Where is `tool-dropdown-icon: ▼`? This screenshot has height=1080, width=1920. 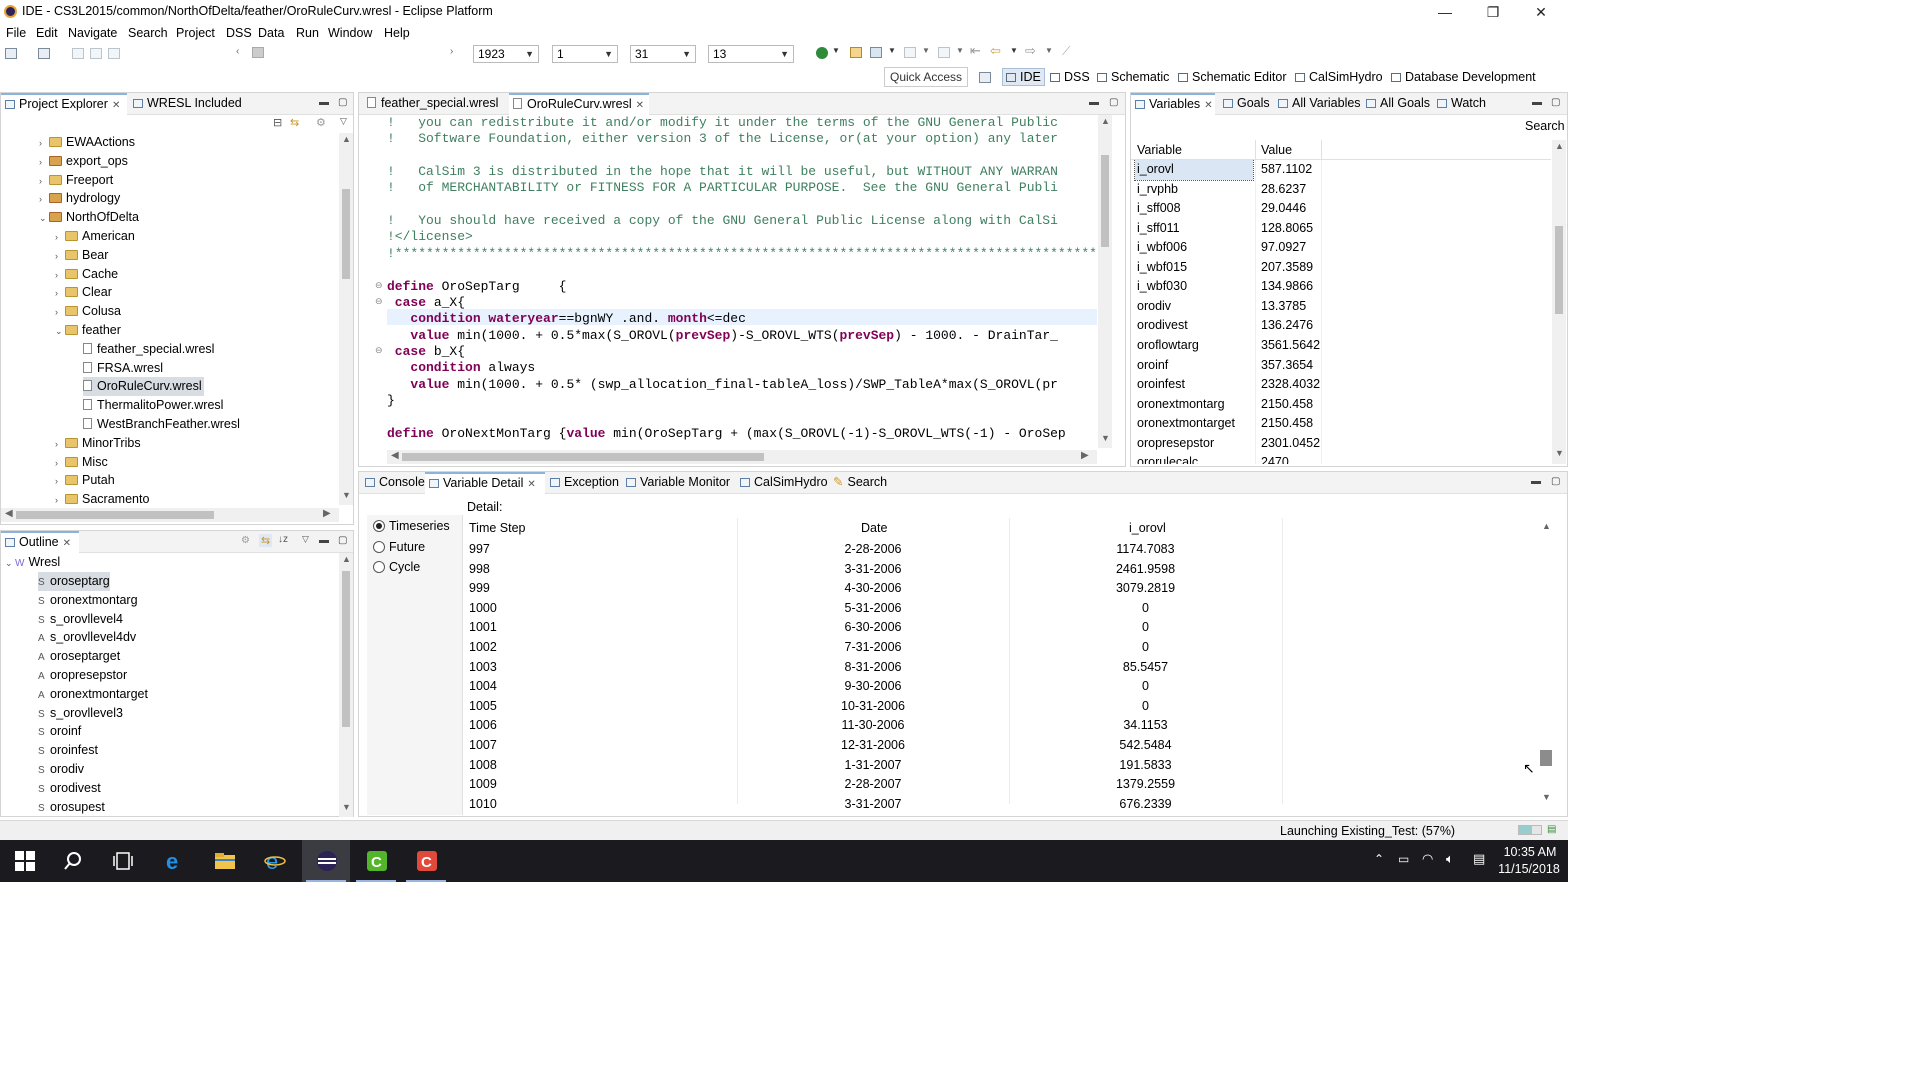 tool-dropdown-icon: ▼ is located at coordinates (892, 50).